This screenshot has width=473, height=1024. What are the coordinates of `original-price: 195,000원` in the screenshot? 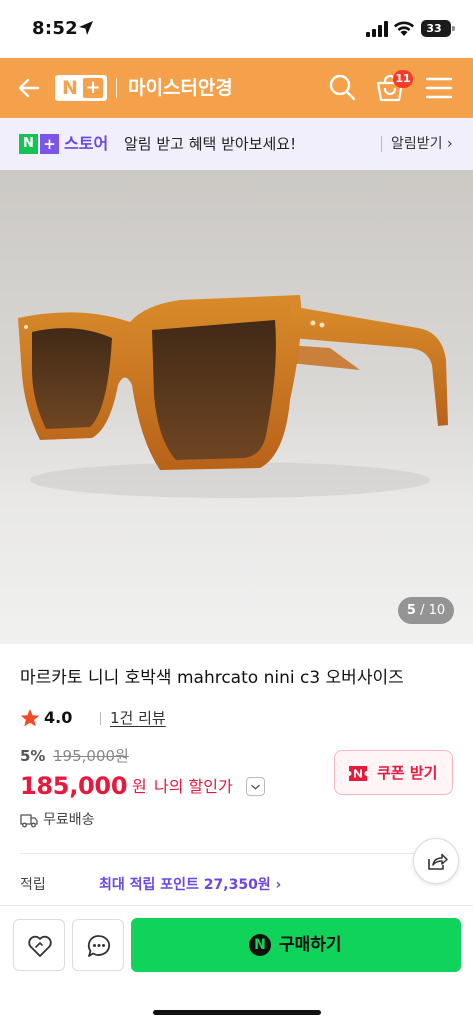 It's located at (91, 756).